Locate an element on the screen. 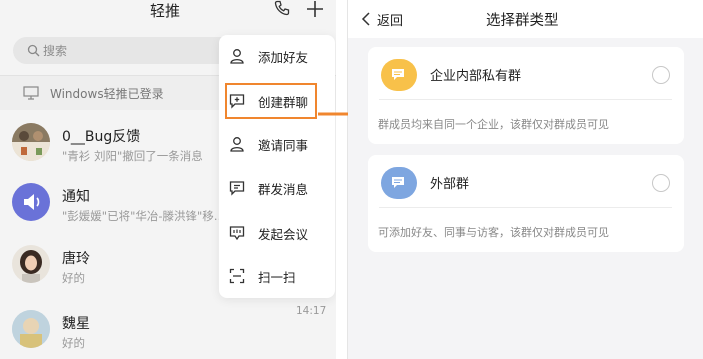  chat-time: 14:17 is located at coordinates (311, 311).